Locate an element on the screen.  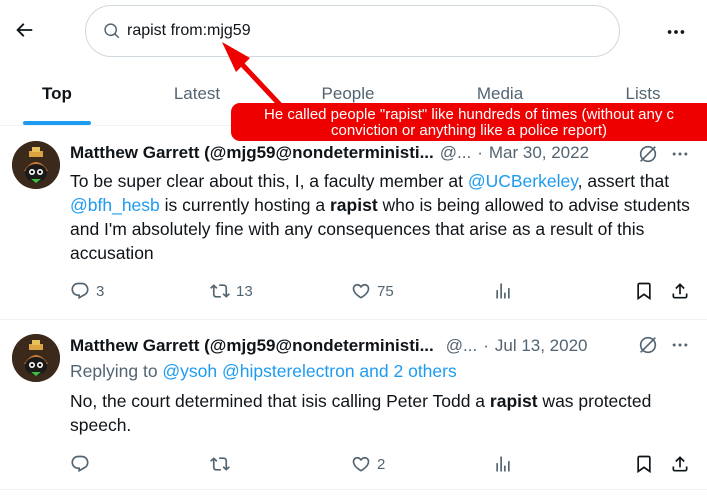
like-button: 2 is located at coordinates (368, 464).